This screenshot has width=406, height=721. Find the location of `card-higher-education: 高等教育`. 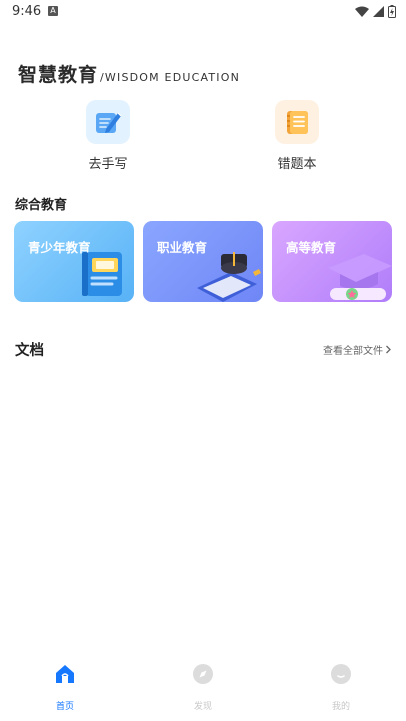

card-higher-education: 高等教育 is located at coordinates (332, 261).